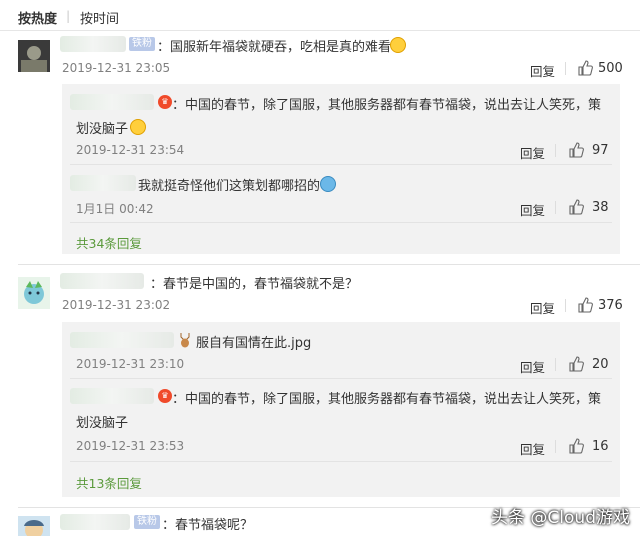 This screenshot has width=640, height=536. Describe the element at coordinates (274, 47) in the screenshot. I see `comment-text: ：国服新年福袋就硬吞，吃相是真的难看` at that location.